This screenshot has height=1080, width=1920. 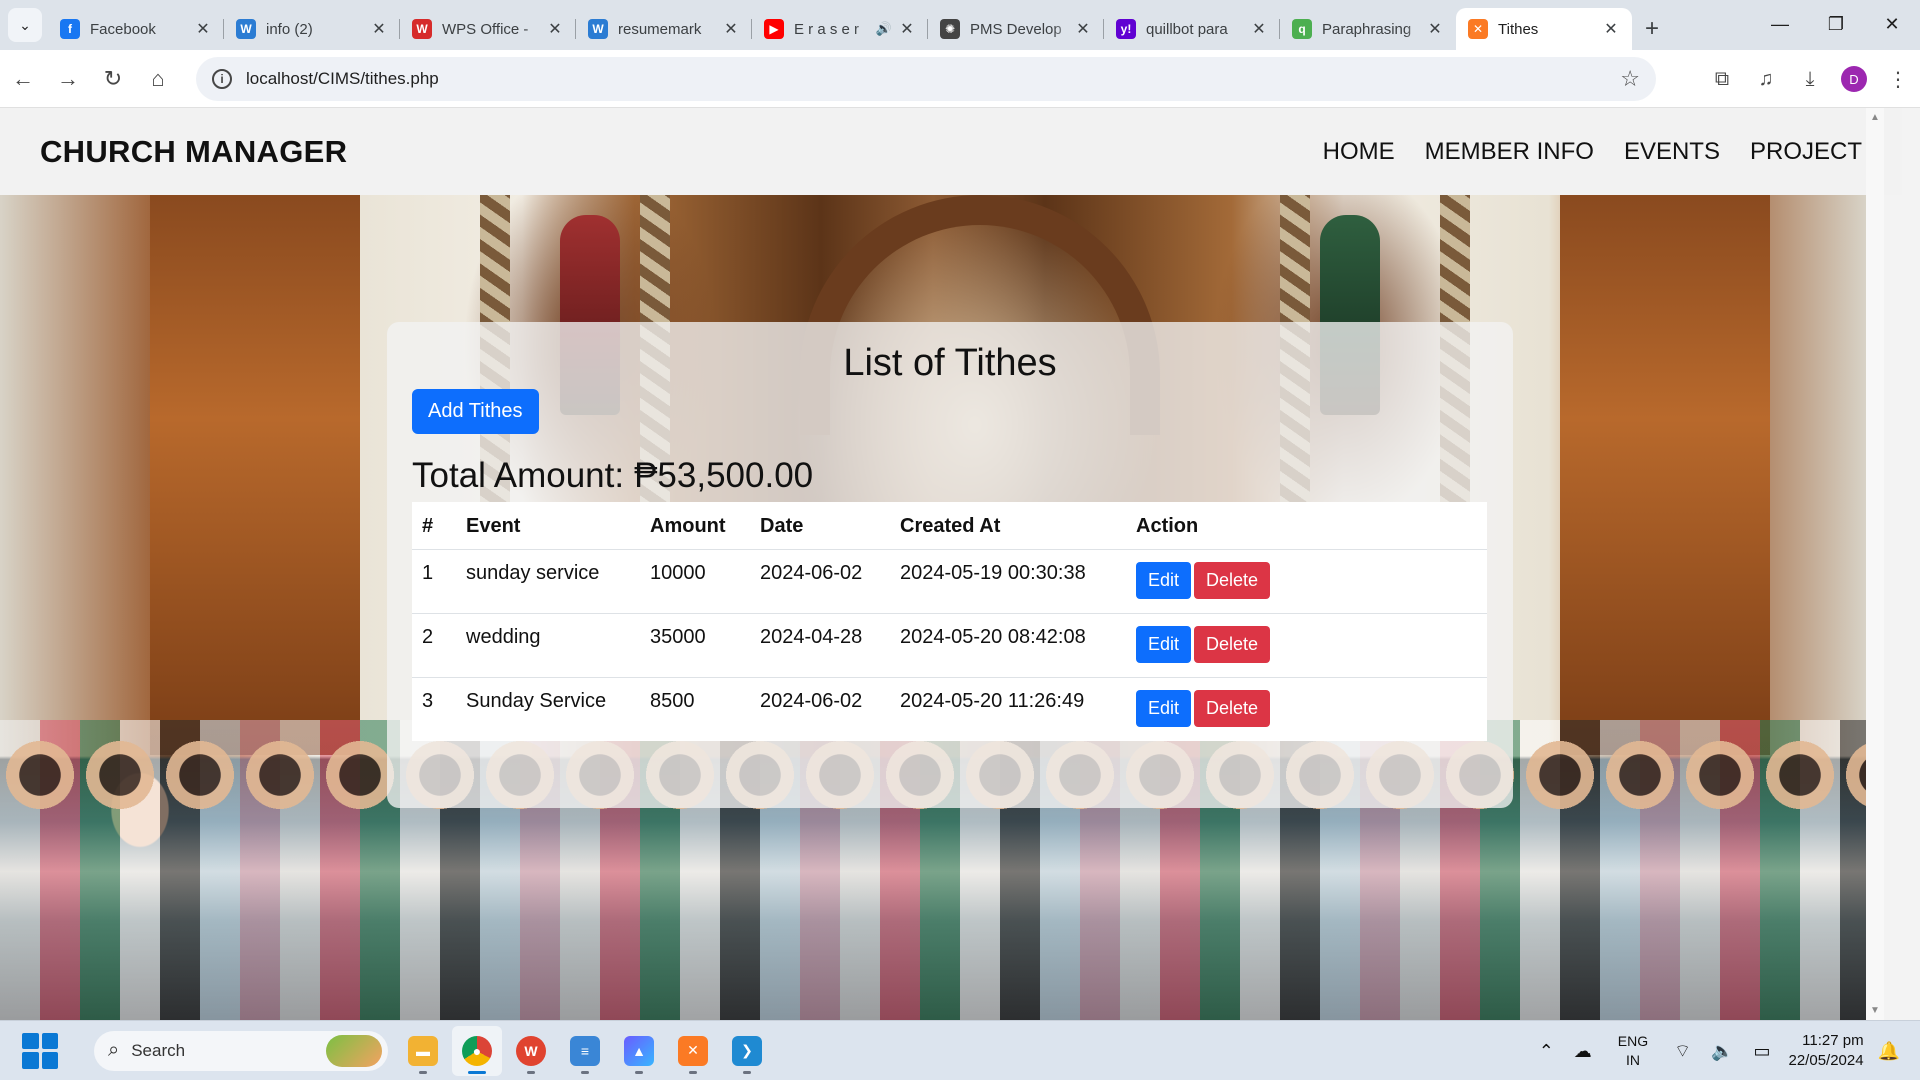 I want to click on home-icon: ⌂, so click(x=158, y=78).